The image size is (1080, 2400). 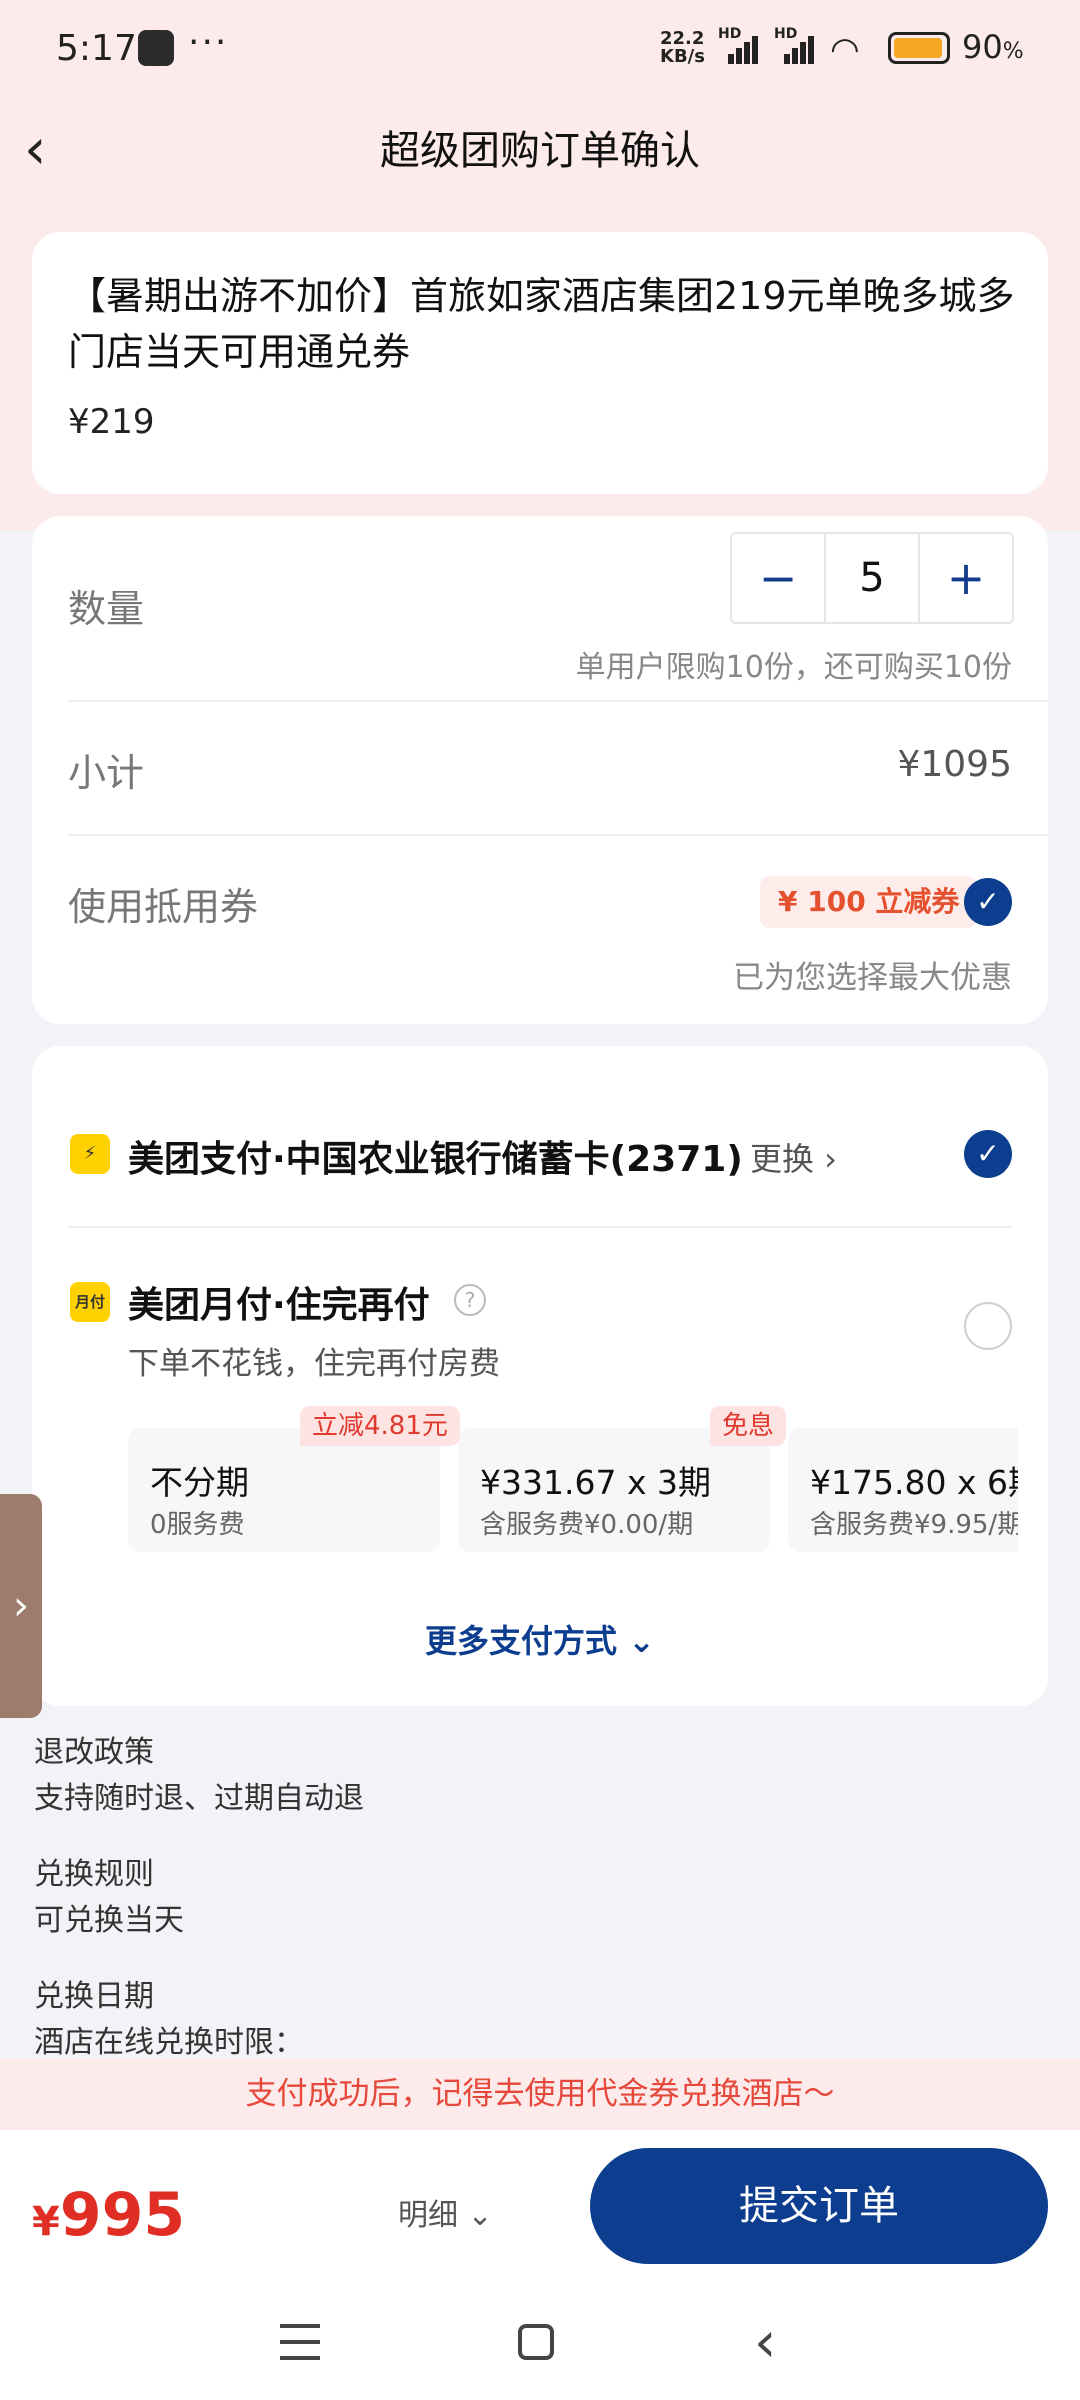 I want to click on monthly-pay-subtitle: 下单不花钱，住完再付房费, so click(x=314, y=1364).